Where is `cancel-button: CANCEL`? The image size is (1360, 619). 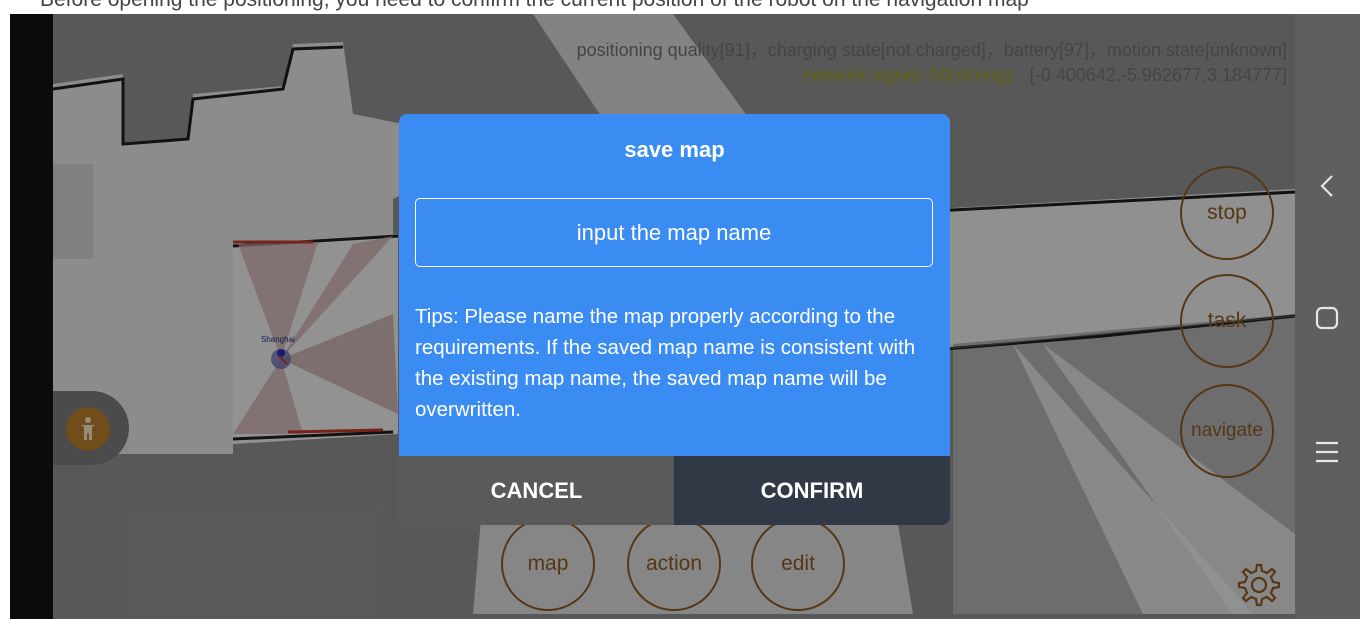 cancel-button: CANCEL is located at coordinates (536, 490).